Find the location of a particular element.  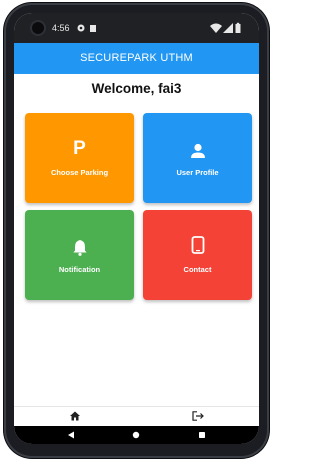

bottom-nav is located at coordinates (136, 416).